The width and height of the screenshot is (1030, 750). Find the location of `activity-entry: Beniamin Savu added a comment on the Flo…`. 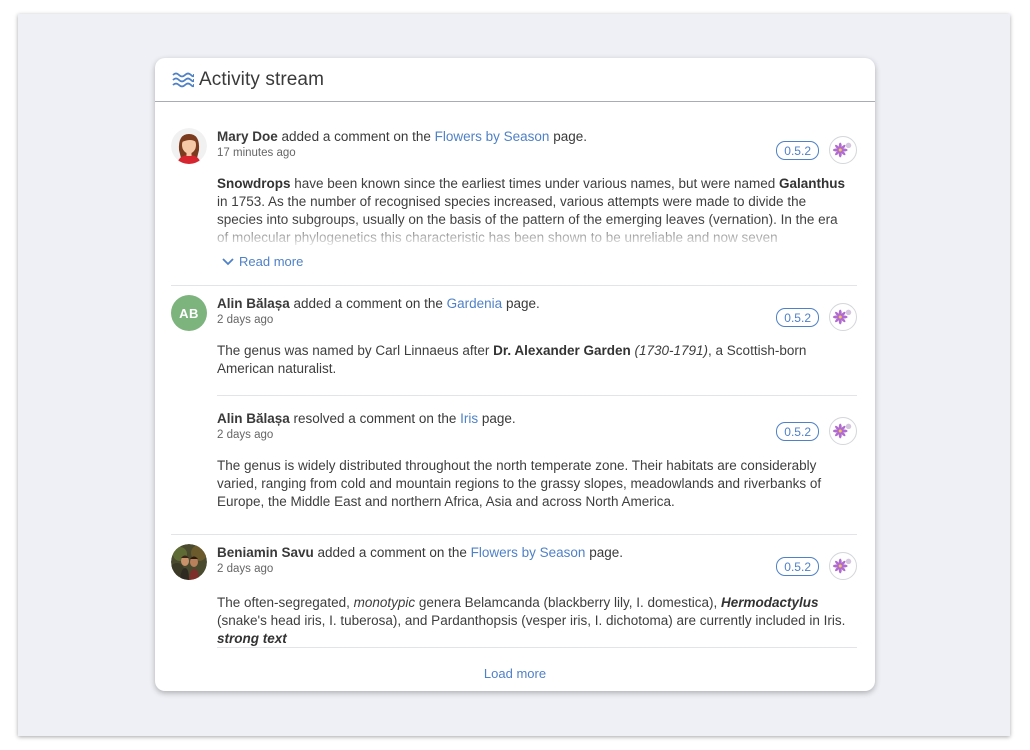

activity-entry: Beniamin Savu added a comment on the Flo… is located at coordinates (514, 595).